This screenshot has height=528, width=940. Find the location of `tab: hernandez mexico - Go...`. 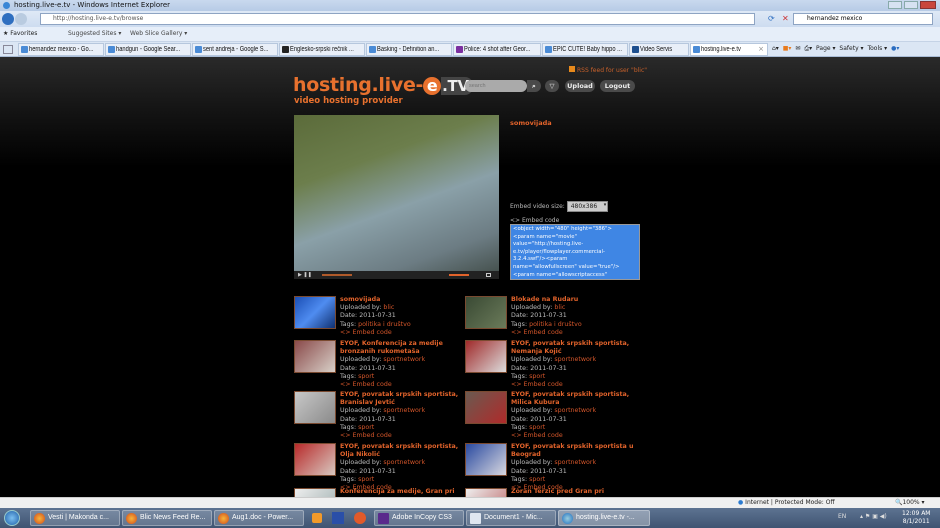

tab: hernandez mexico - Go... is located at coordinates (61, 49).